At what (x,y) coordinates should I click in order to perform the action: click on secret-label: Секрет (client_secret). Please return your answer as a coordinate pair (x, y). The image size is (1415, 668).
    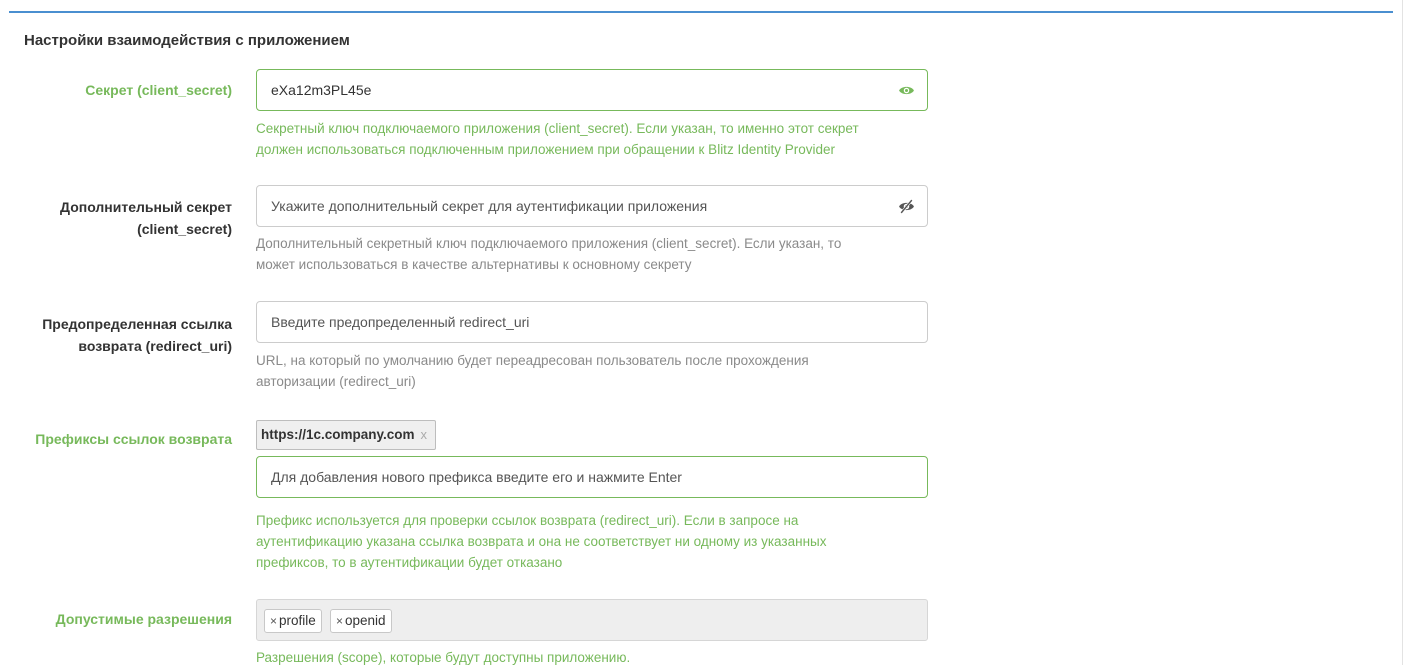
    Looking at the image, I should click on (158, 90).